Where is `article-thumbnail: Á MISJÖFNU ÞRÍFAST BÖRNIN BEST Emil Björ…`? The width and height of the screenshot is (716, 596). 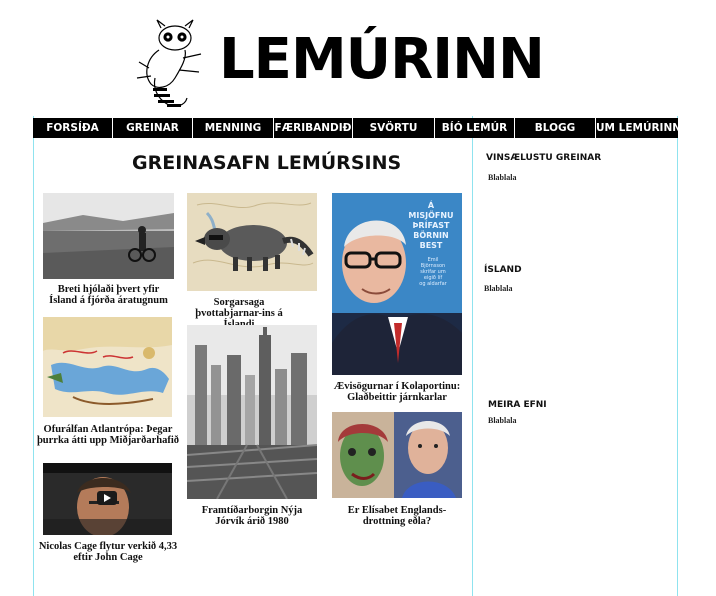 article-thumbnail: Á MISJÖFNU ÞRÍFAST BÖRNIN BEST Emil Björ… is located at coordinates (397, 284).